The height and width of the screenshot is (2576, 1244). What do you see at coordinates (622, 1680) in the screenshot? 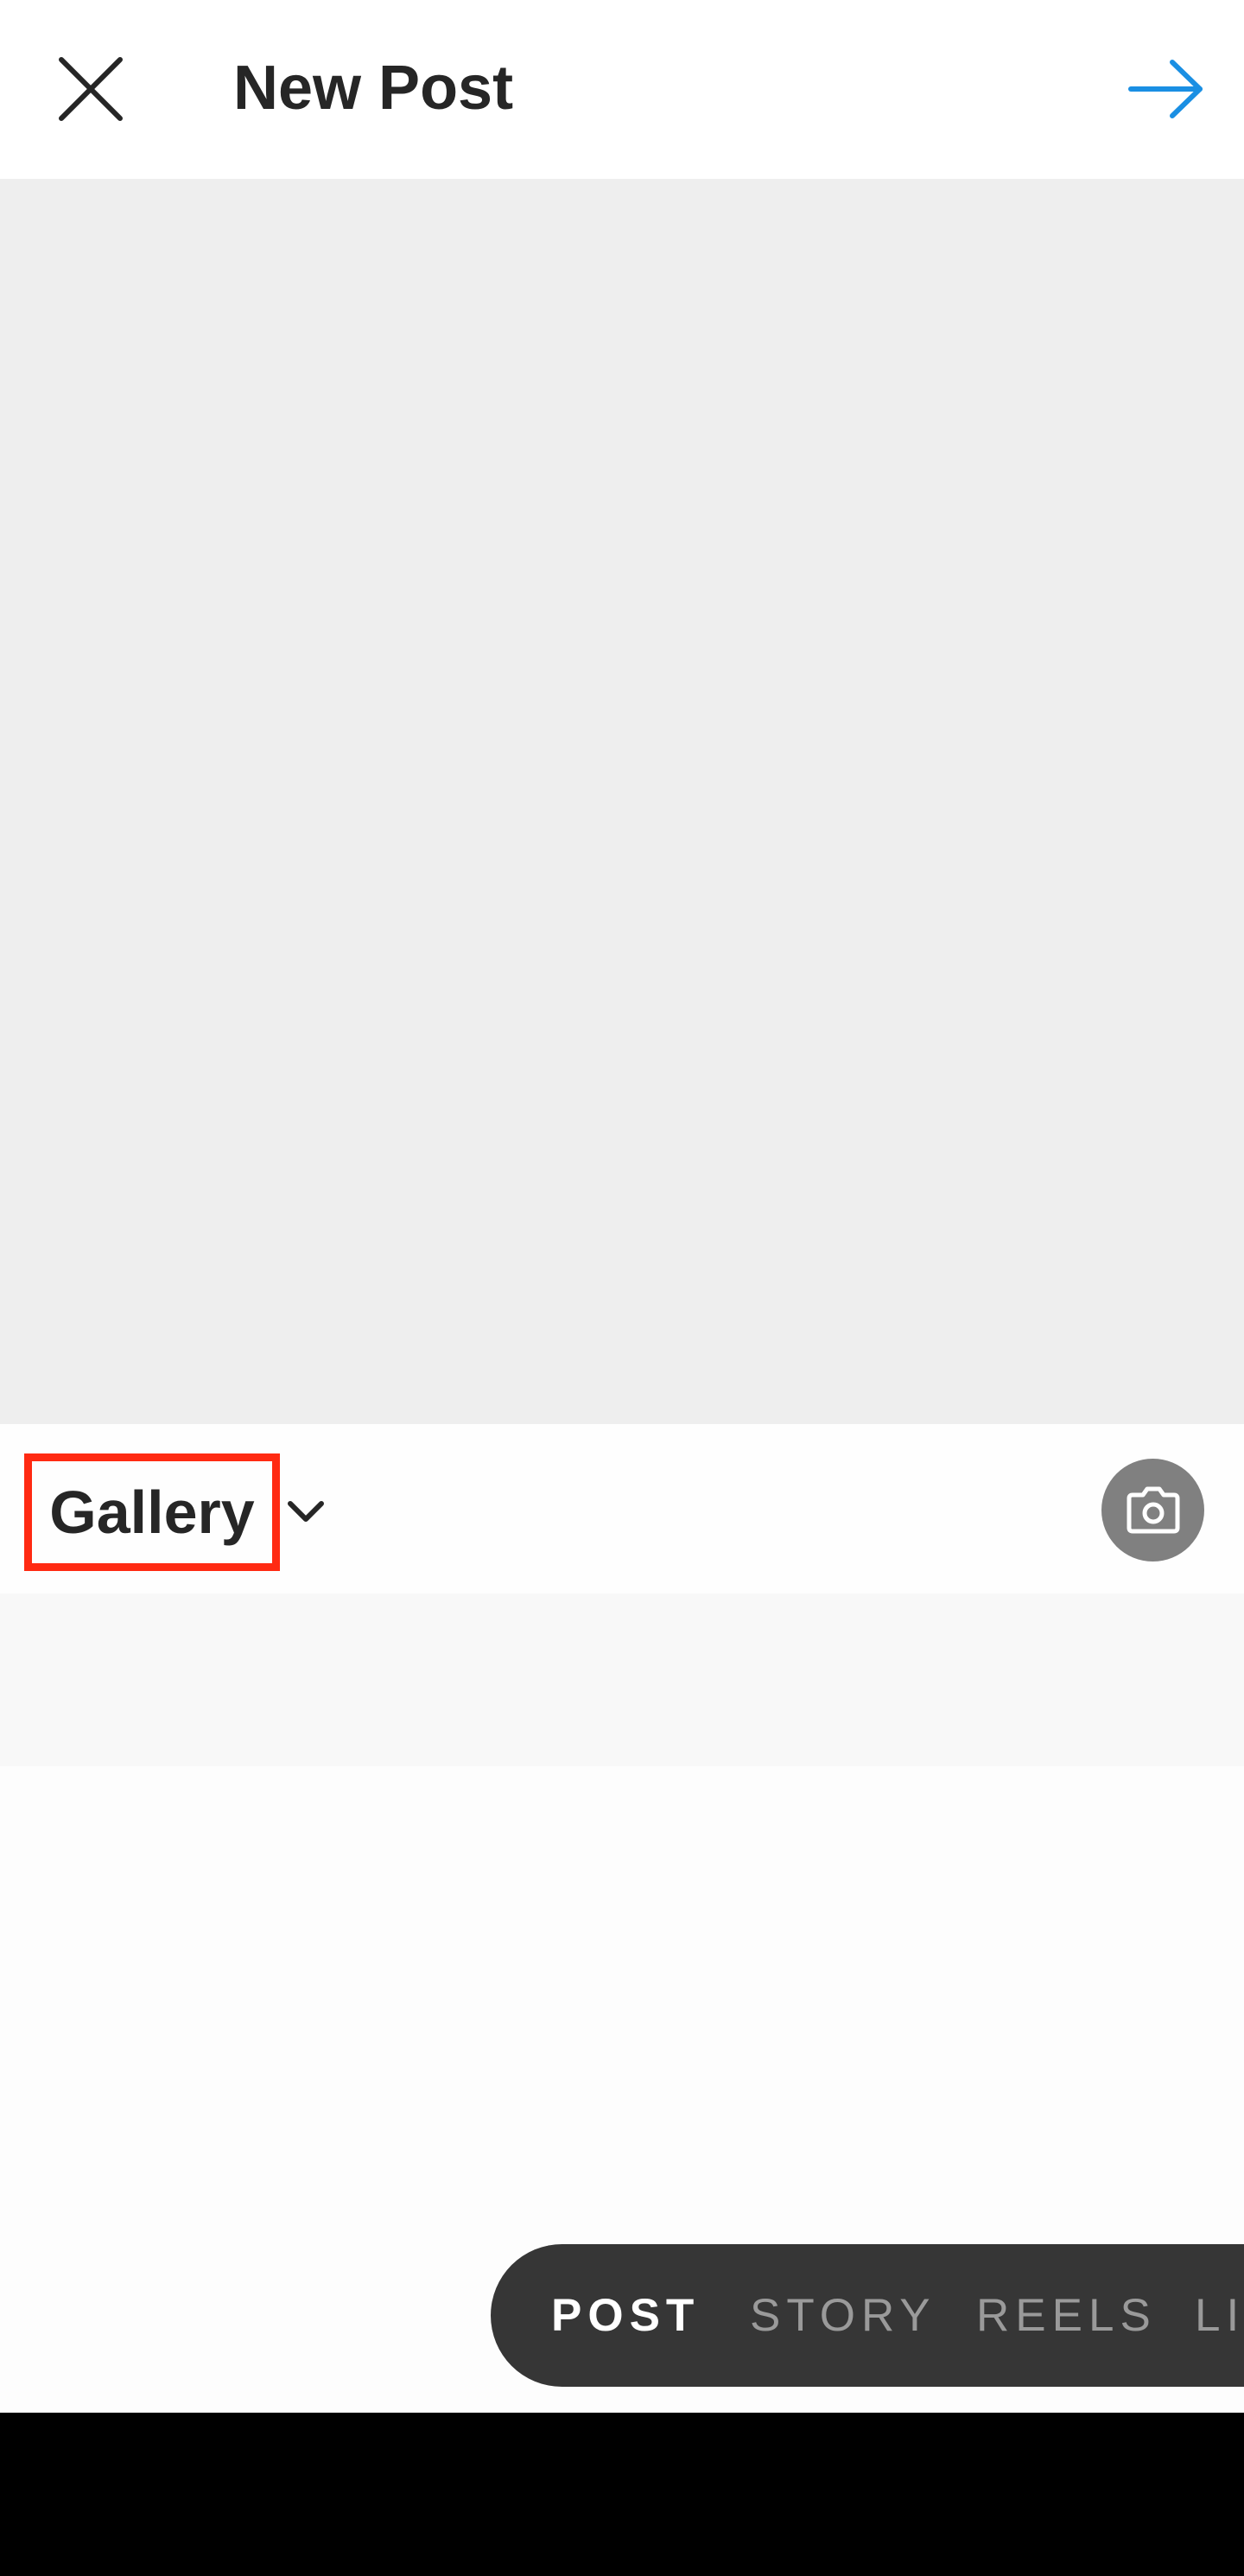
I see `media-thumbnail-strip` at bounding box center [622, 1680].